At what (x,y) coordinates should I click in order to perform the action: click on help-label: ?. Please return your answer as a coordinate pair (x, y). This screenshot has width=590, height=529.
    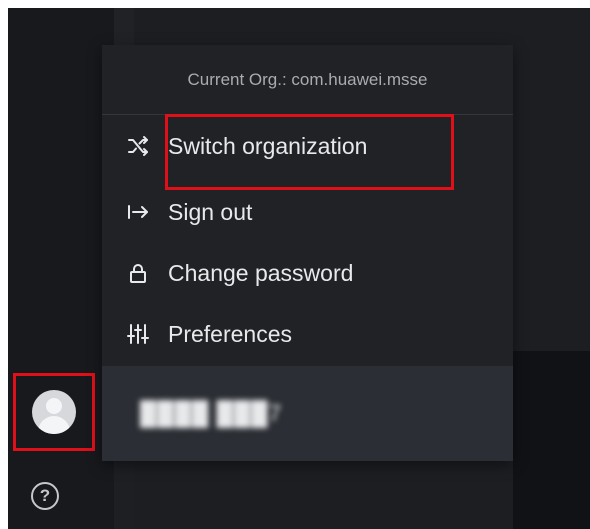
    Looking at the image, I should click on (45, 495).